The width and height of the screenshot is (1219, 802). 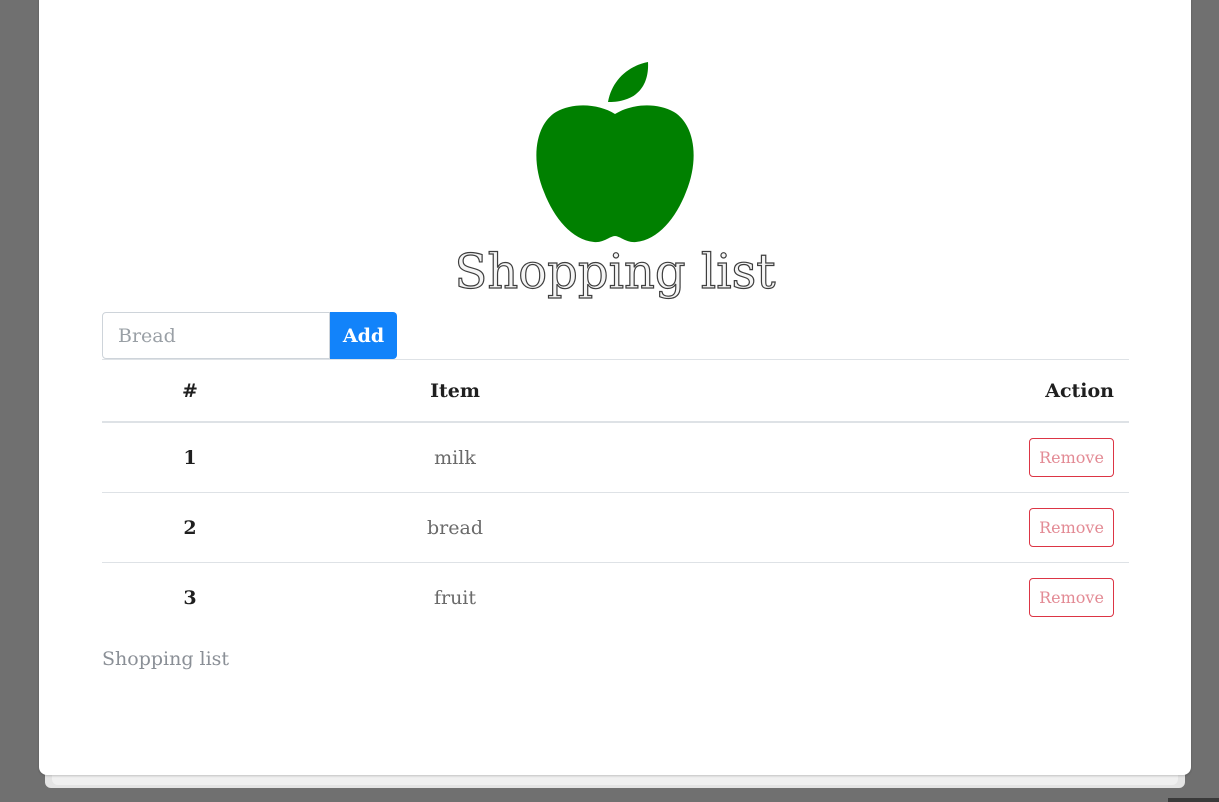 I want to click on table-row: 3 fruit Remove, so click(x=615, y=597).